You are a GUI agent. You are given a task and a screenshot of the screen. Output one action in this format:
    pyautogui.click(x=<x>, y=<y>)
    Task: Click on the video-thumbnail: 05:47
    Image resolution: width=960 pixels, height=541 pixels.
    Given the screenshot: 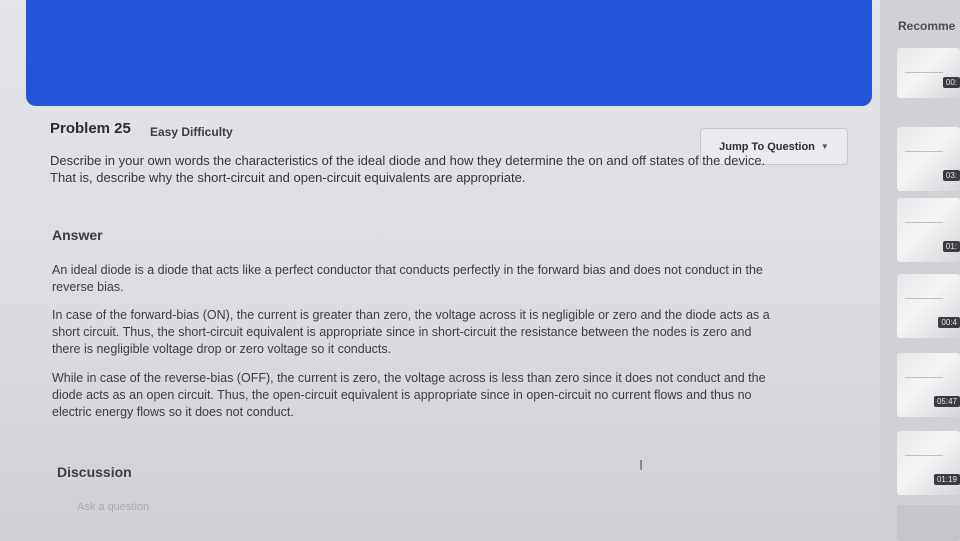 What is the action you would take?
    pyautogui.click(x=928, y=385)
    